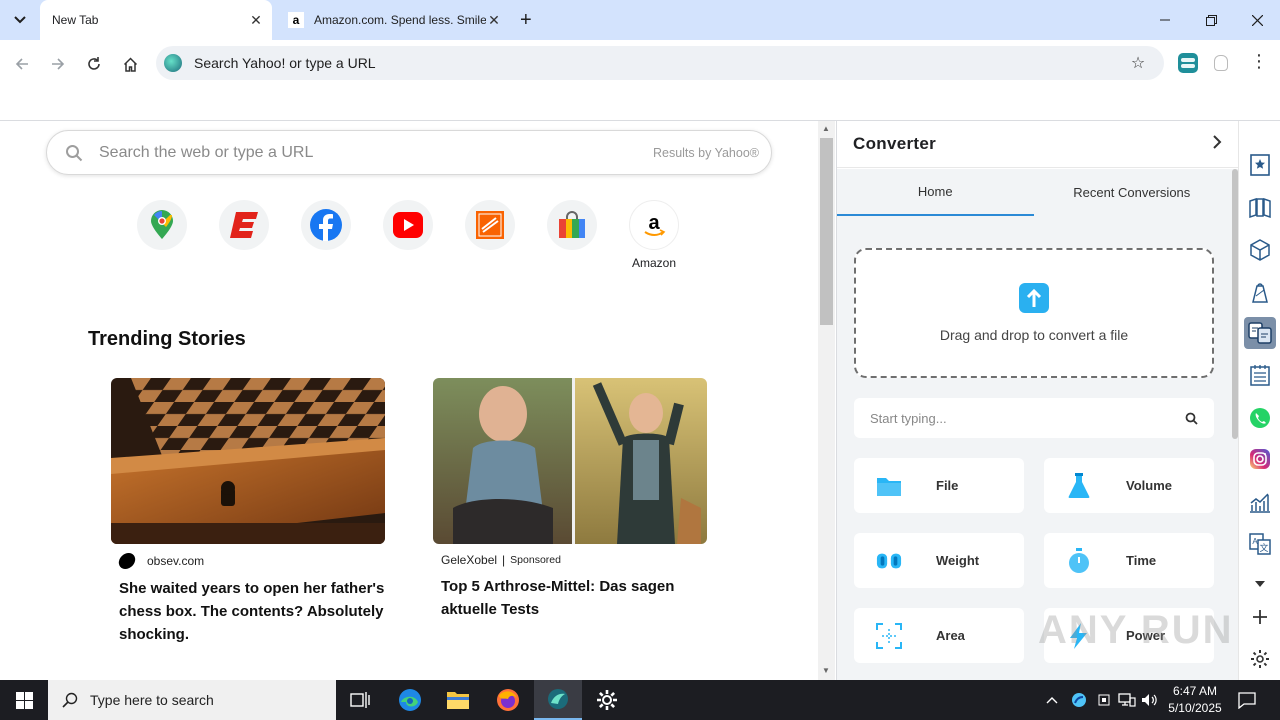 Image resolution: width=1280 pixels, height=720 pixels. What do you see at coordinates (1127, 700) in the screenshot?
I see `network-icon` at bounding box center [1127, 700].